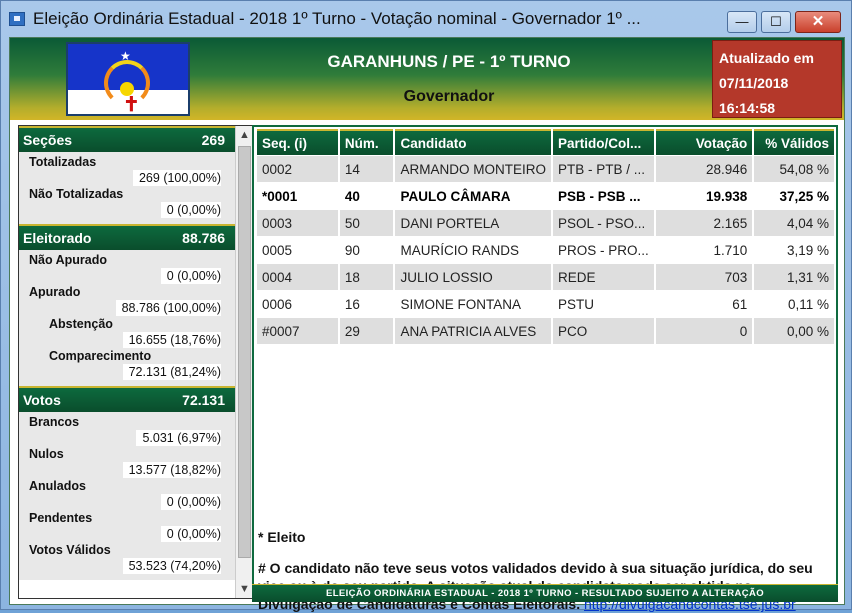 This screenshot has width=852, height=613. What do you see at coordinates (127, 566) in the screenshot?
I see `votos-validos-row: 53.523 (74,20%)` at bounding box center [127, 566].